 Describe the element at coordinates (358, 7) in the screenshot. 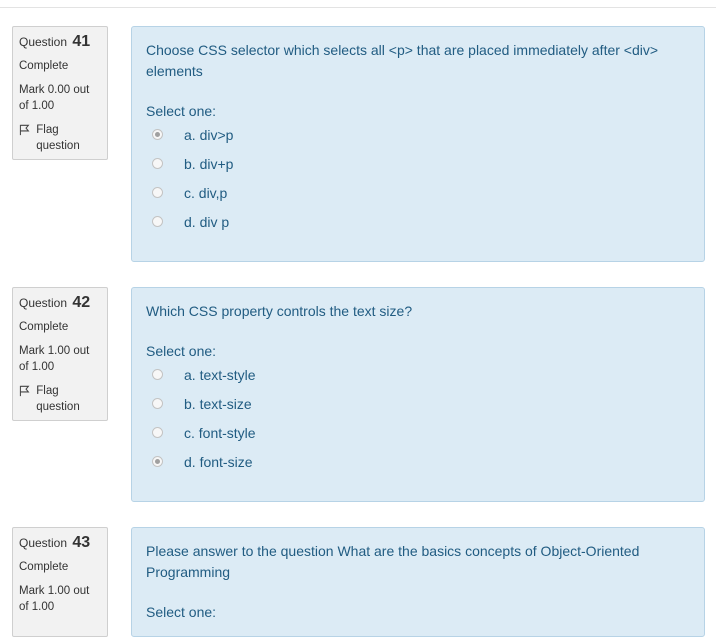

I see `page-top-divider` at that location.